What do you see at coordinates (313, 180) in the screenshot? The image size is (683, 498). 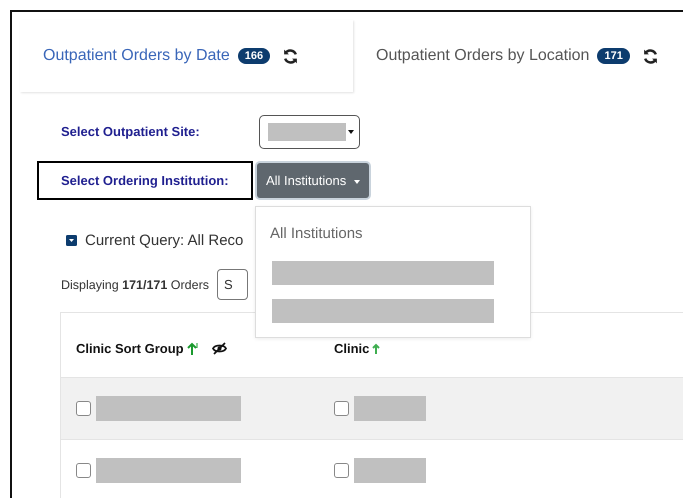 I see `institution-dropdown: All Institutions` at bounding box center [313, 180].